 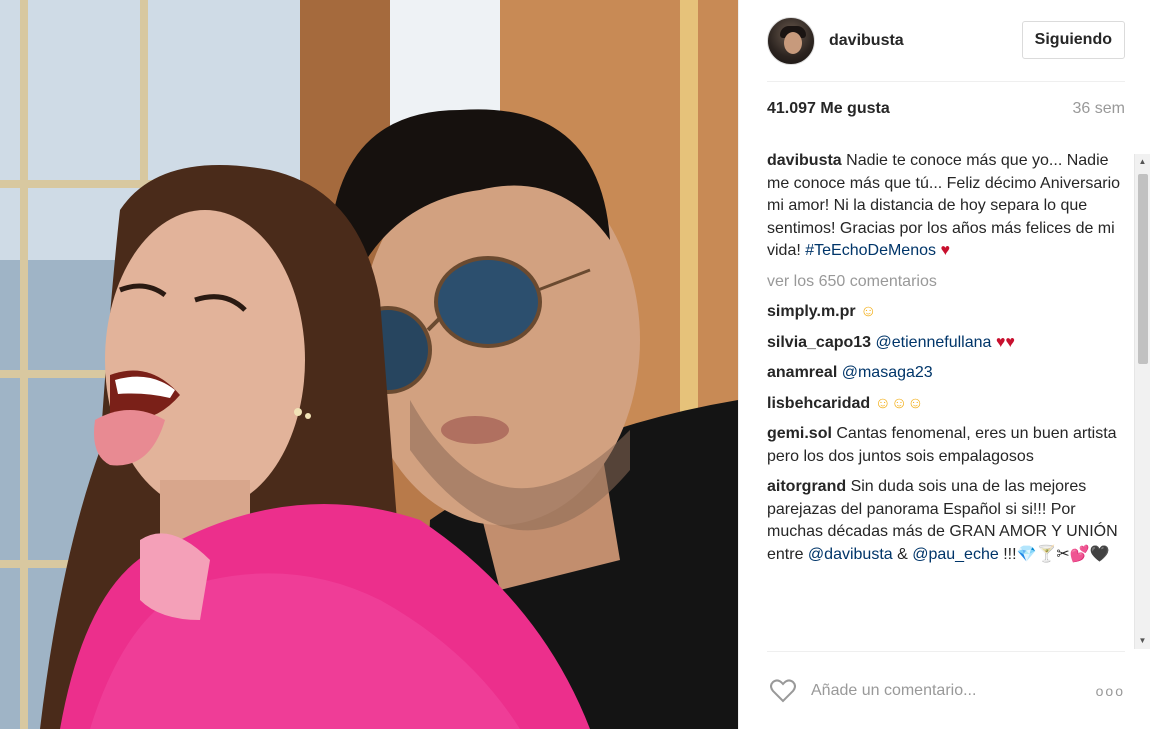 I want to click on avatar-face, so click(x=793, y=42).